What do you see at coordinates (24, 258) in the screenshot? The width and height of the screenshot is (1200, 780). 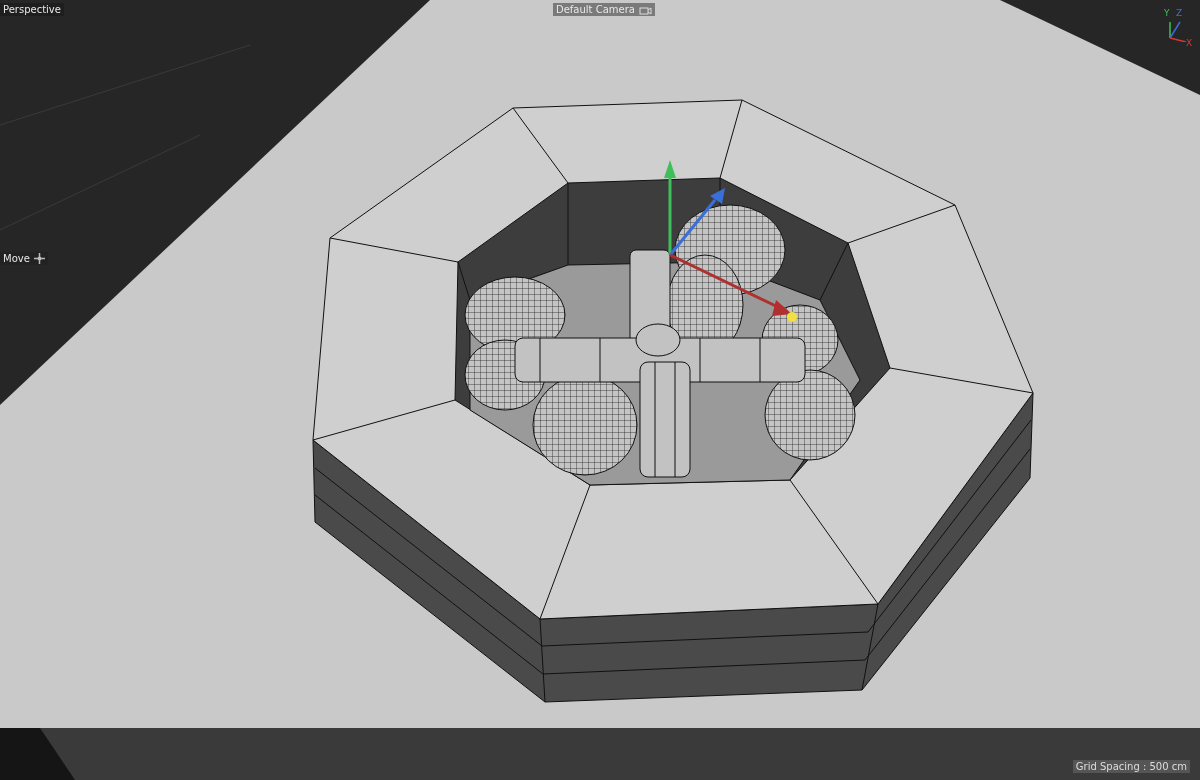 I see `tool-label: Move` at bounding box center [24, 258].